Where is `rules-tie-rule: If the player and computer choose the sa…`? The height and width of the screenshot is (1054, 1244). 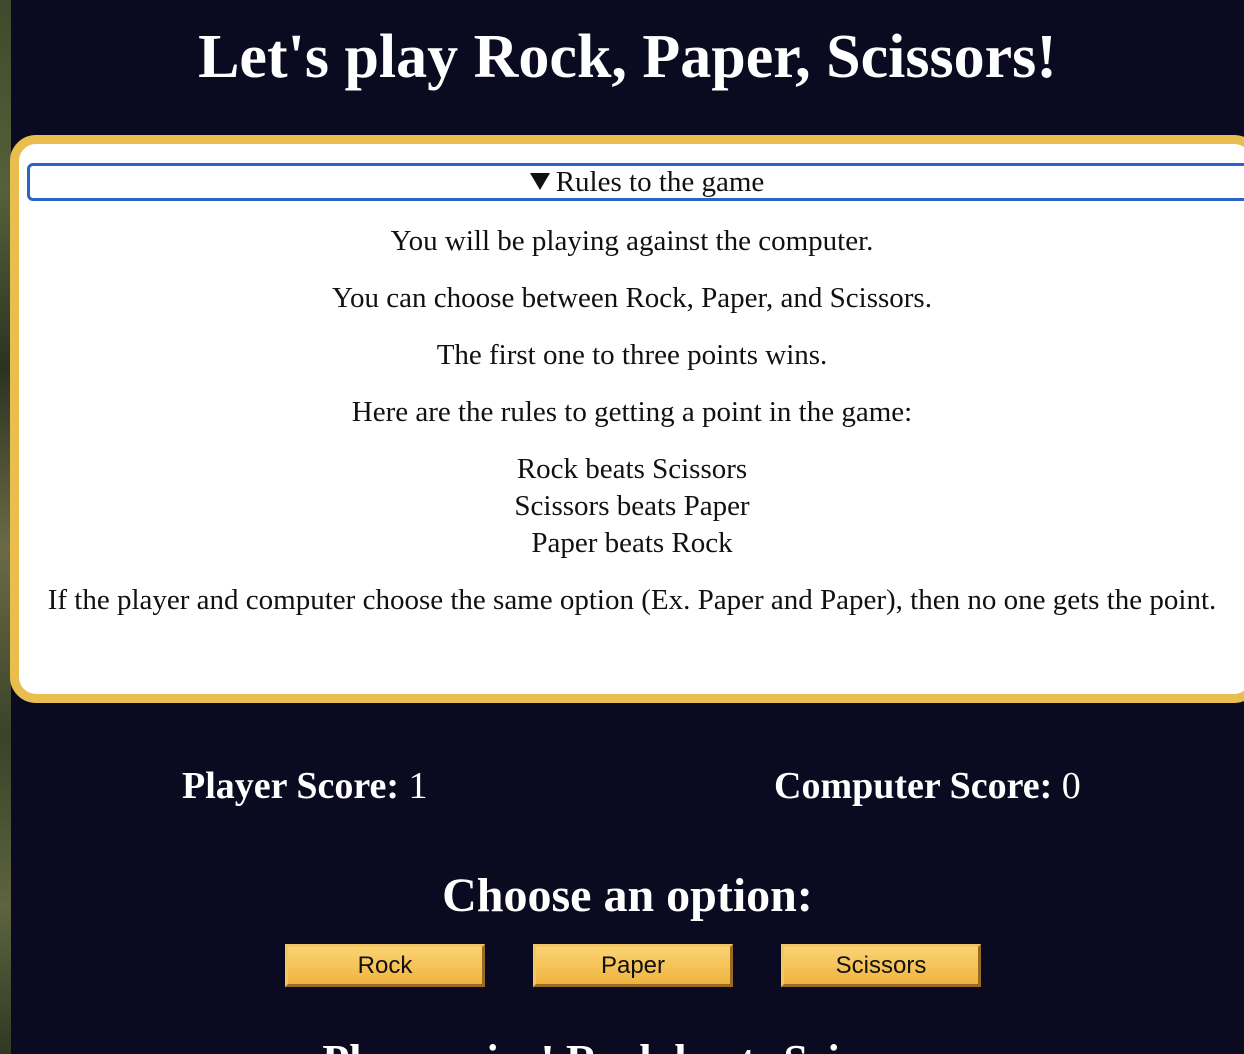 rules-tie-rule: If the player and computer choose the sa… is located at coordinates (632, 600).